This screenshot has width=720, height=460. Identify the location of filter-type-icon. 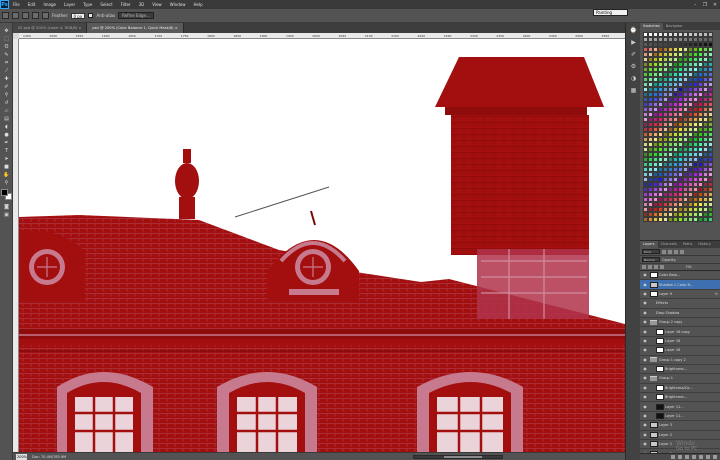
(676, 251).